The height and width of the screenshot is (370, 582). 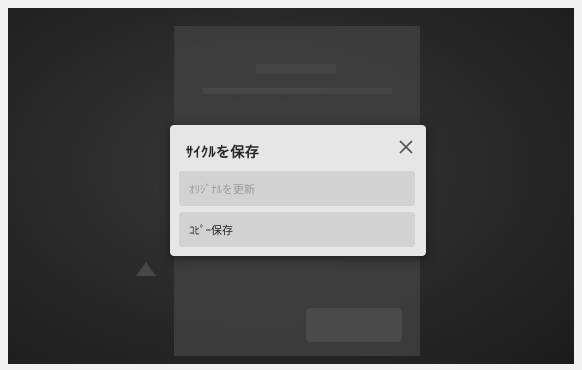 I want to click on update-original-button: ｵﾘｼﾞﾅﾙを更新, so click(x=297, y=188).